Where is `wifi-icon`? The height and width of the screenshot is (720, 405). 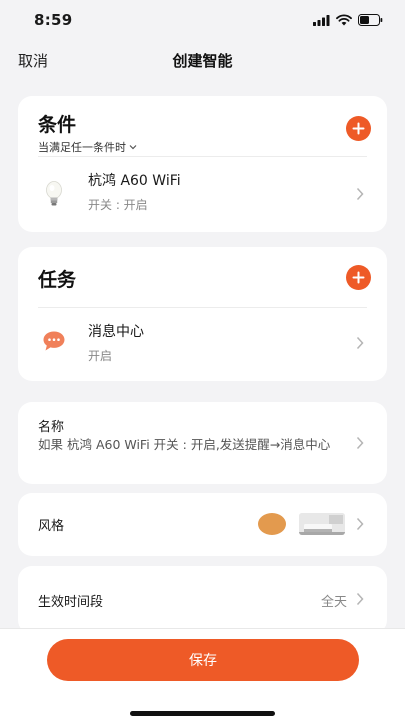 wifi-icon is located at coordinates (344, 20).